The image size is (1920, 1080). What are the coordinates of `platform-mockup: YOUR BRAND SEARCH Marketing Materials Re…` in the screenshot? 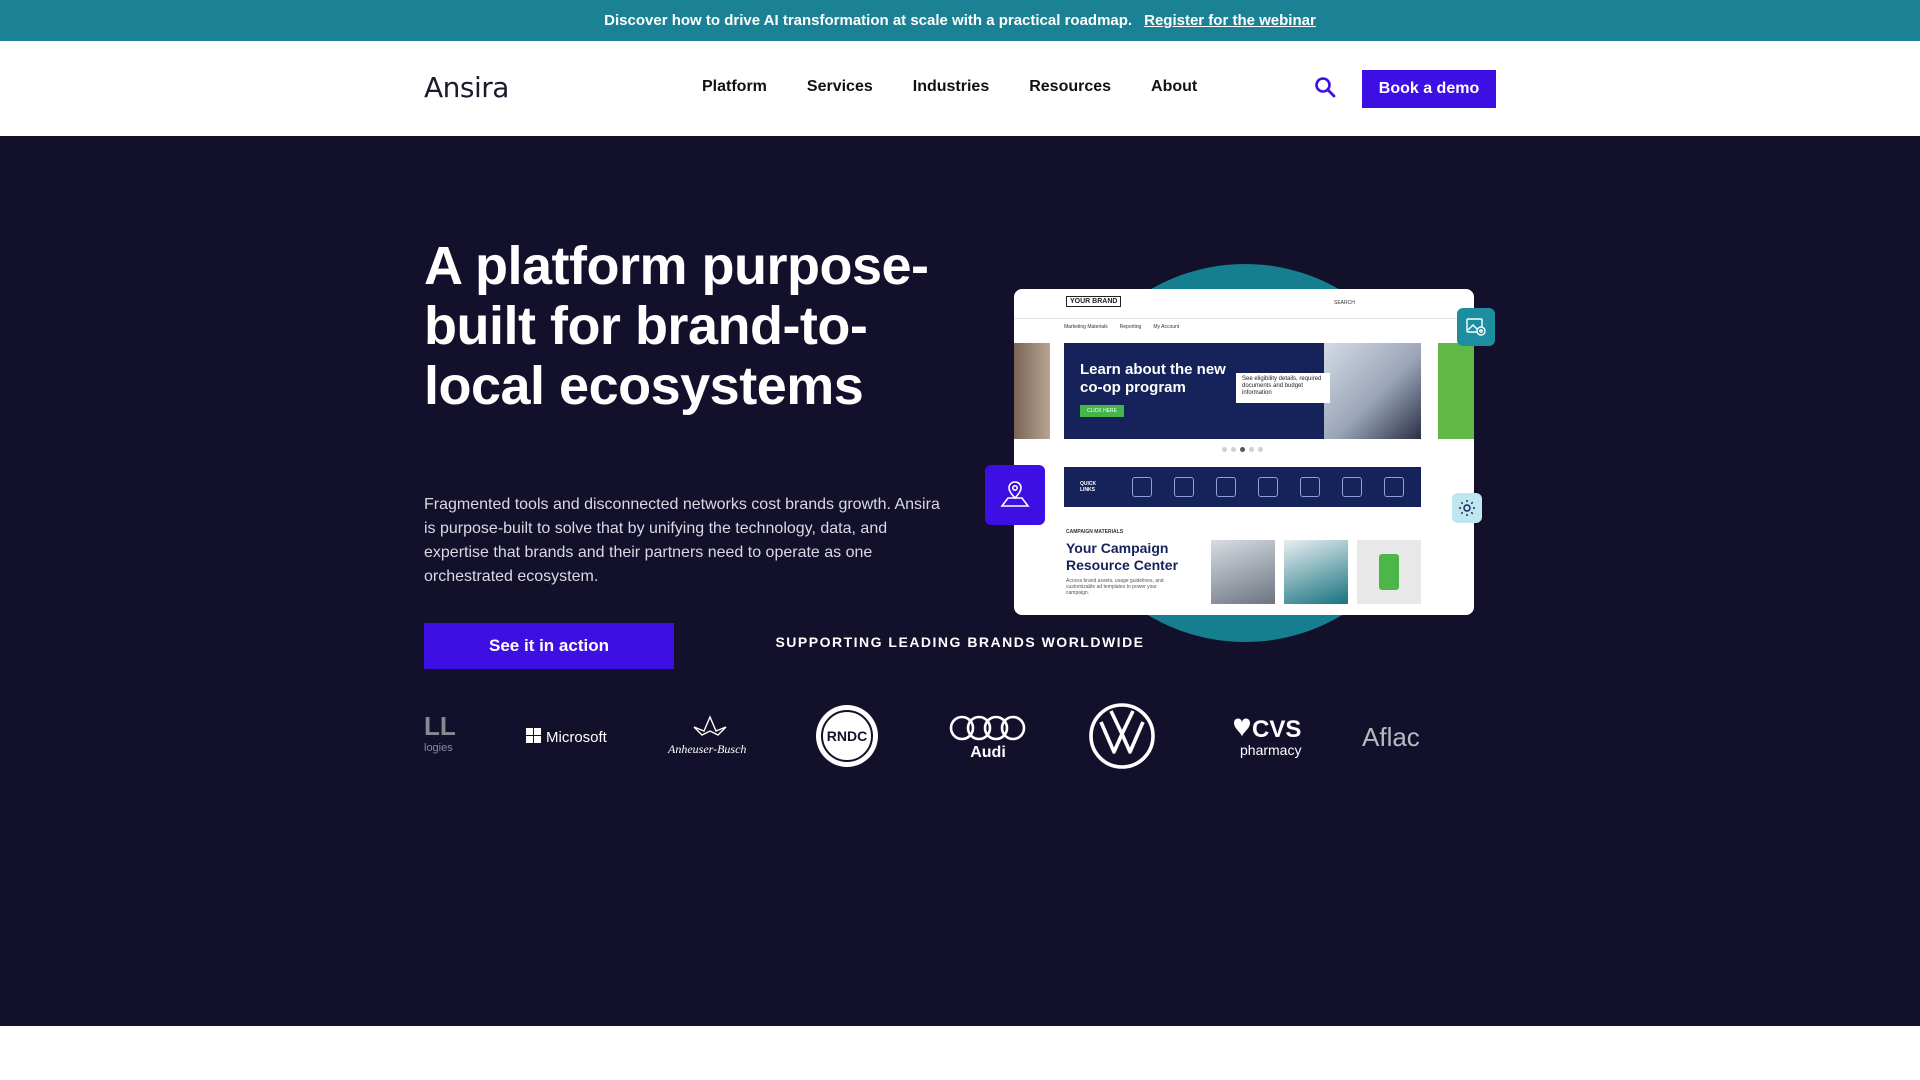 It's located at (1244, 452).